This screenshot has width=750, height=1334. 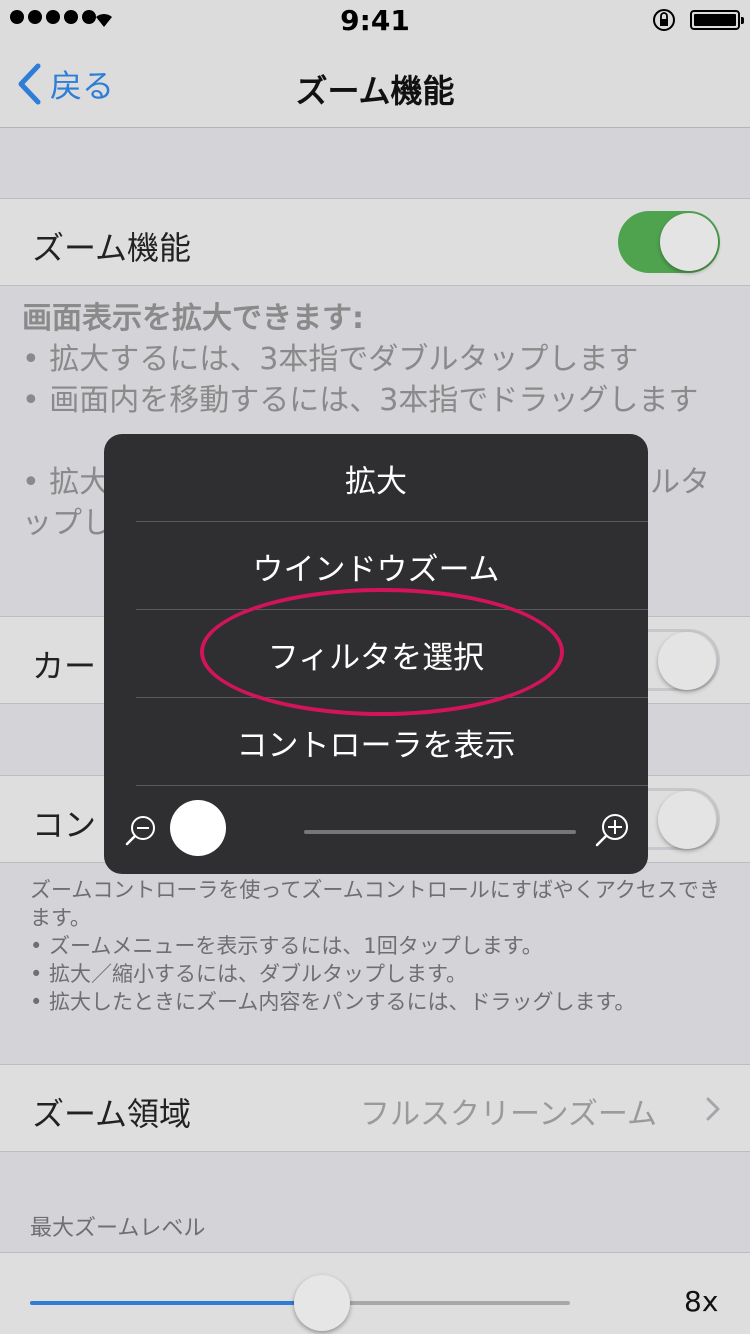 What do you see at coordinates (193, 318) in the screenshot?
I see `zoom-description-heading: 画面表示を拡大できます:` at bounding box center [193, 318].